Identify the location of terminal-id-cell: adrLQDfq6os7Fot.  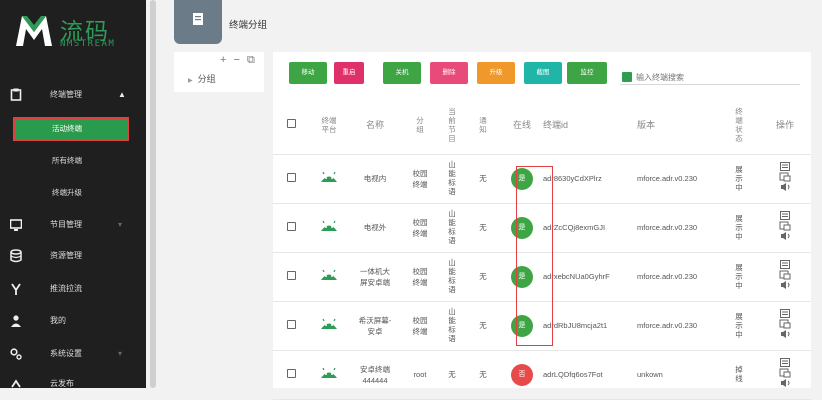
(590, 375).